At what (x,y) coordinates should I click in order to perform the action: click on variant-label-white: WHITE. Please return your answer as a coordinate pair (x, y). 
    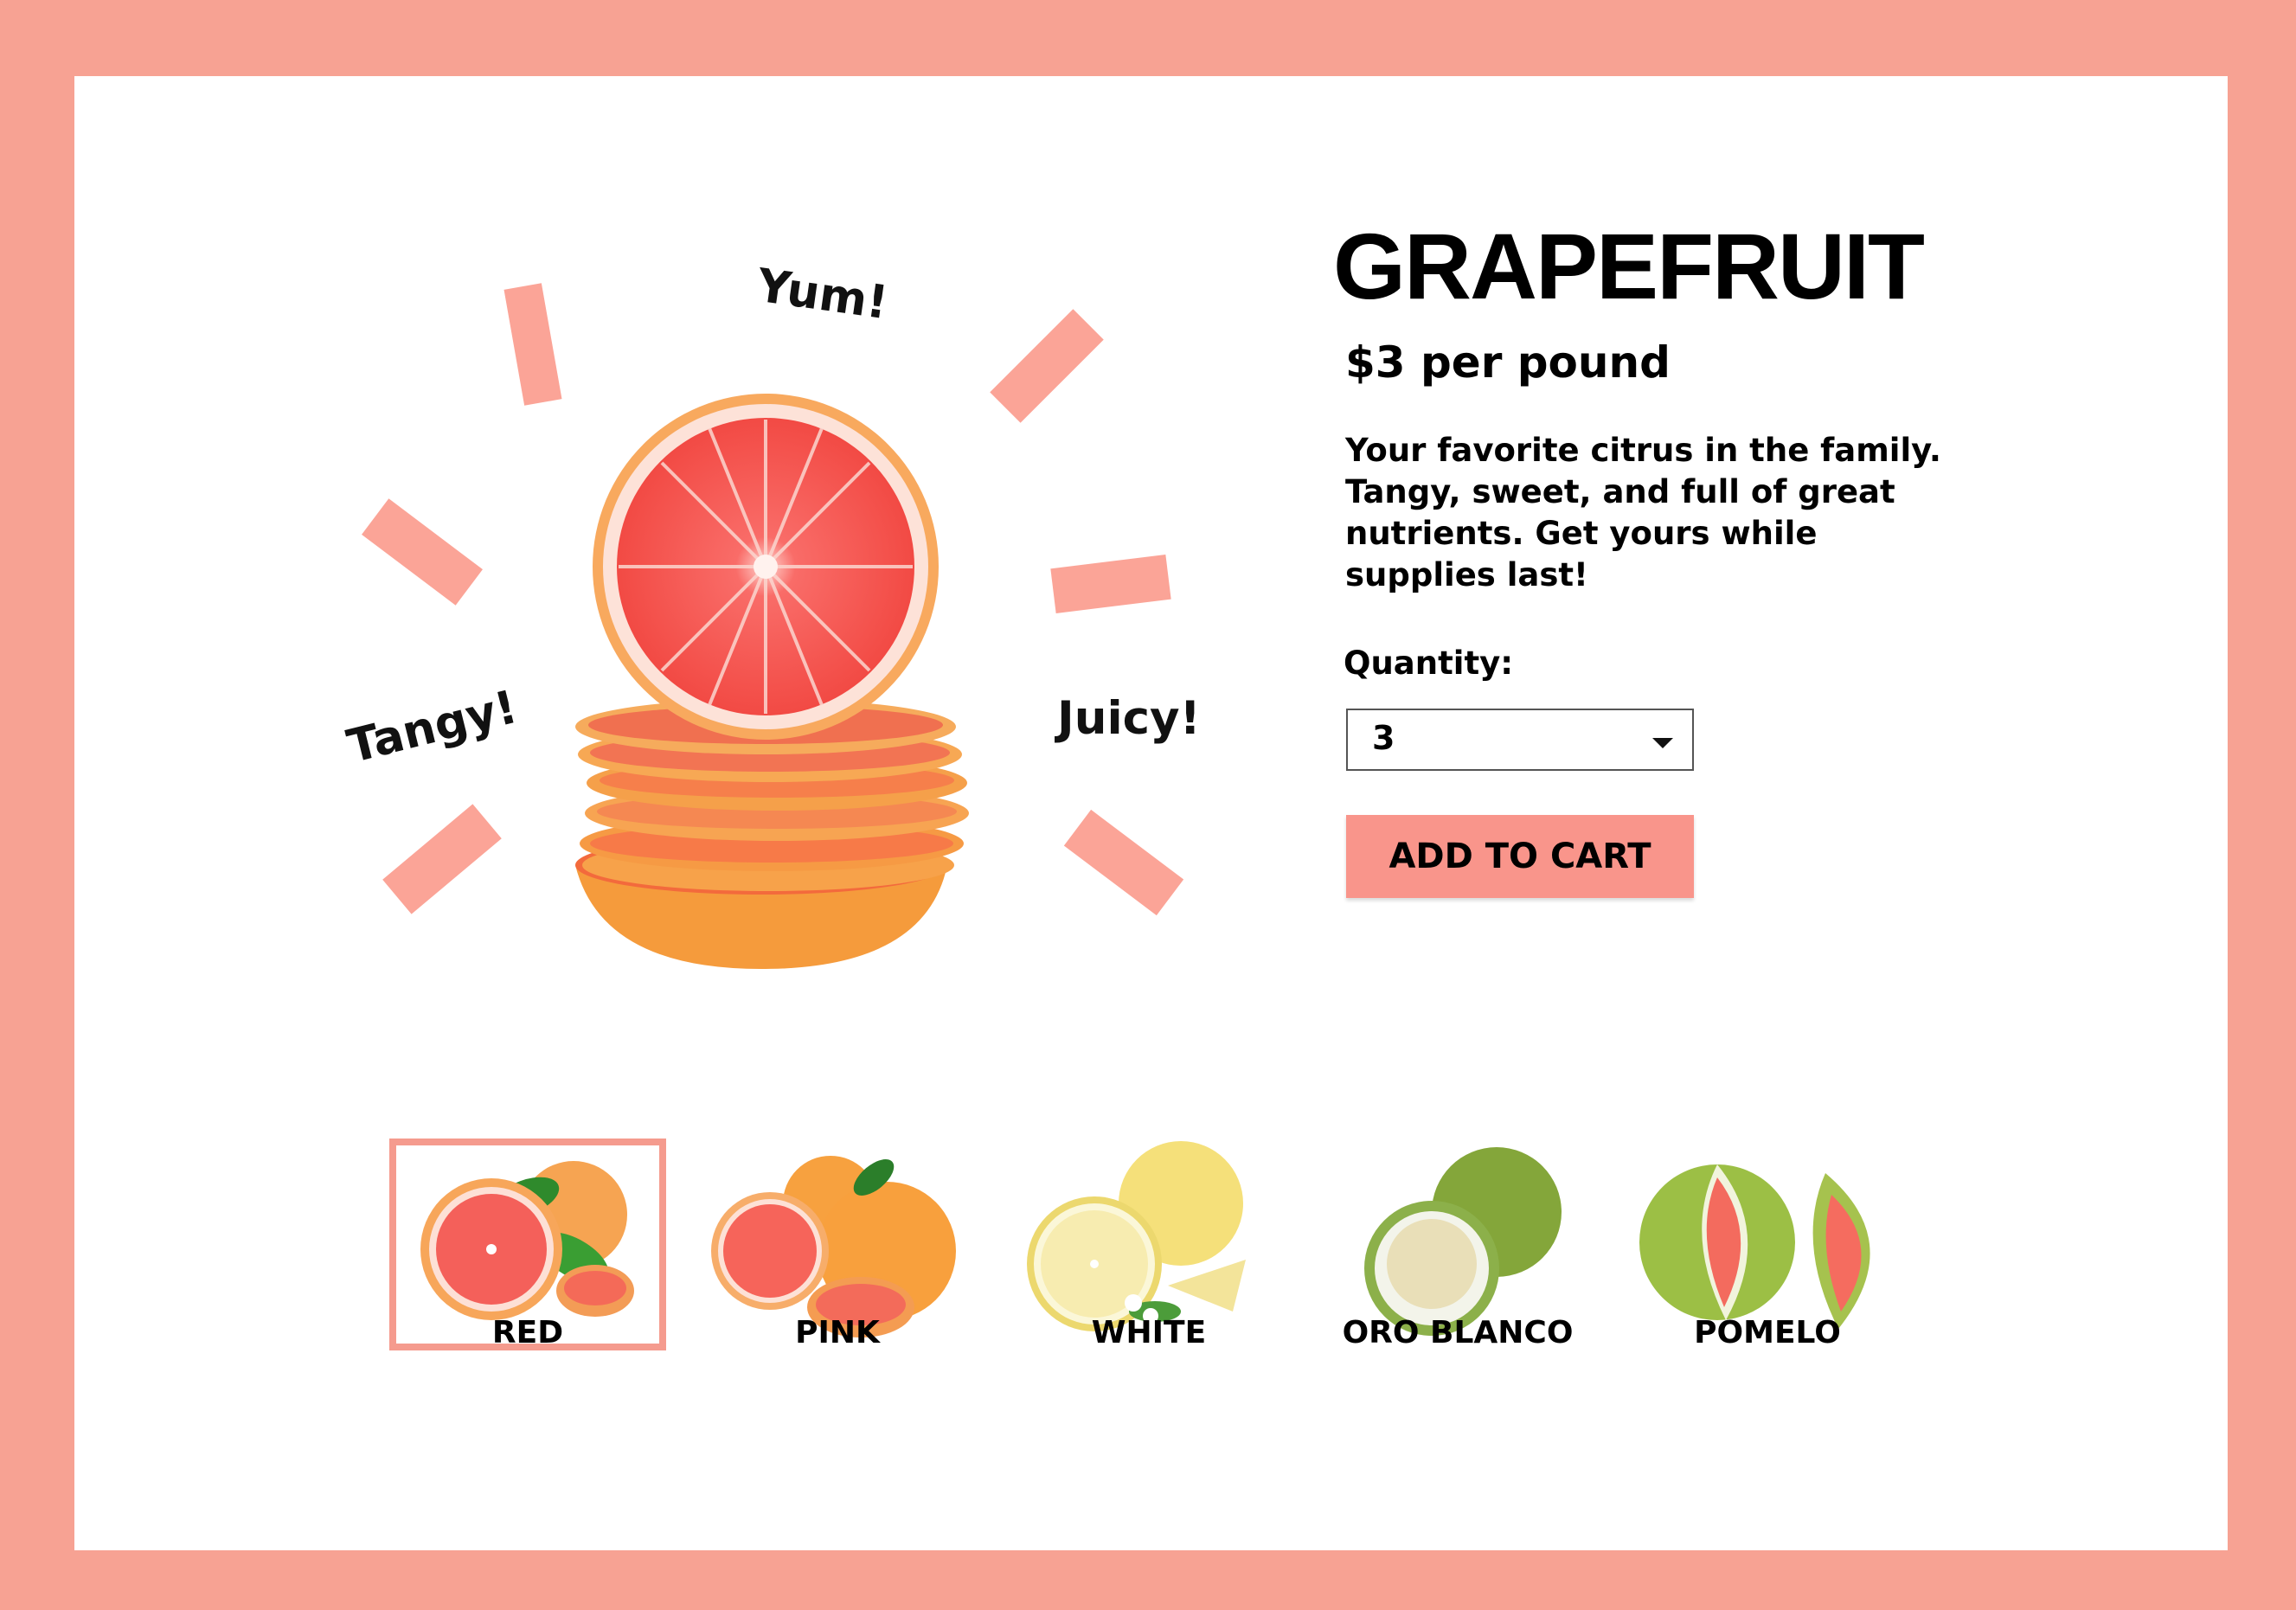
    Looking at the image, I should click on (1149, 1332).